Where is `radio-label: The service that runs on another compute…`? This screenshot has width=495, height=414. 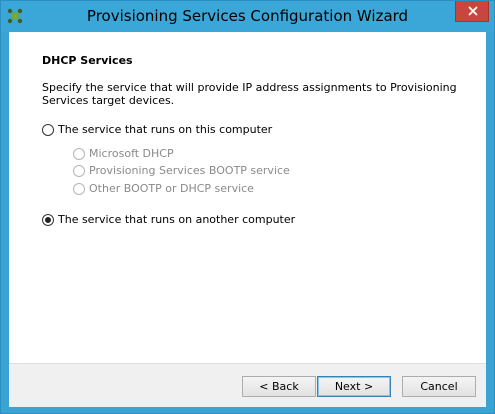 radio-label: The service that runs on another compute… is located at coordinates (177, 219).